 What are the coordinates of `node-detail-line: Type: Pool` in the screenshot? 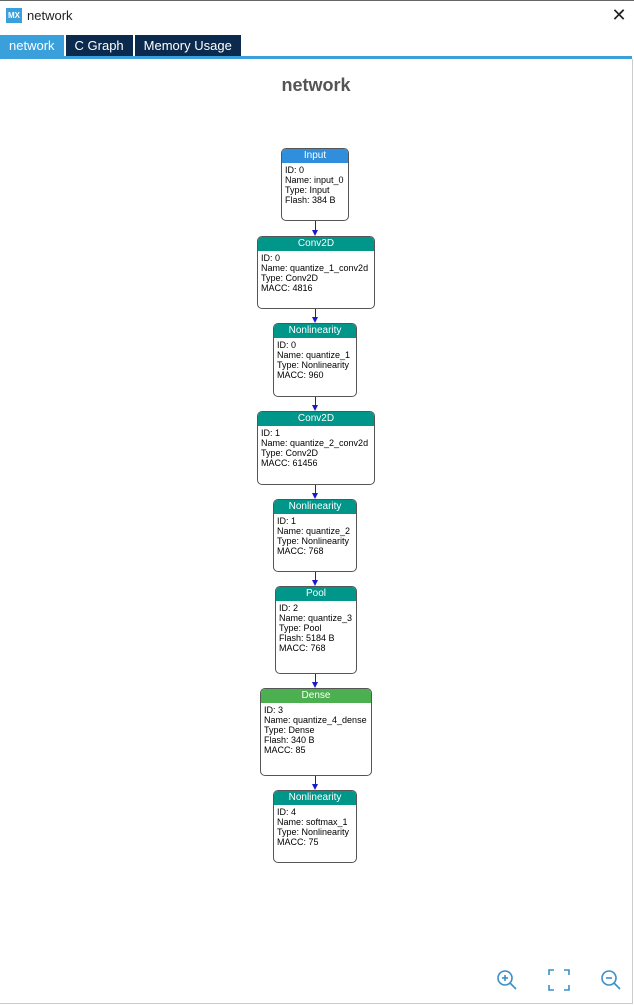 It's located at (300, 628).